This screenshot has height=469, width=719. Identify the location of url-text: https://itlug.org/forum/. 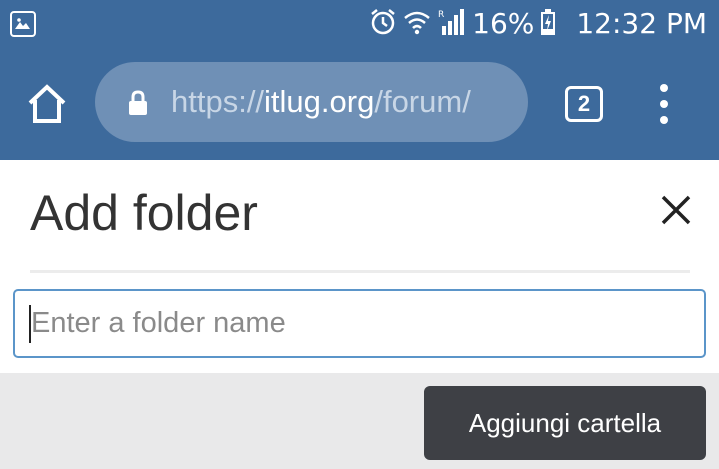
(321, 102).